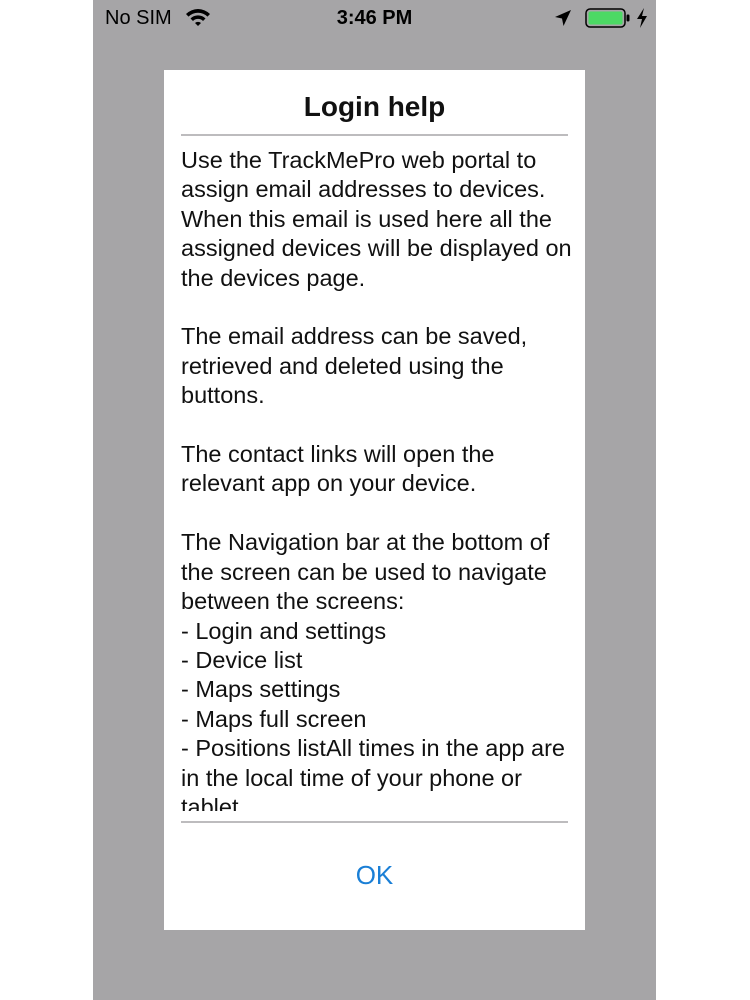 This screenshot has height=1000, width=750. I want to click on location-arrow-icon, so click(563, 18).